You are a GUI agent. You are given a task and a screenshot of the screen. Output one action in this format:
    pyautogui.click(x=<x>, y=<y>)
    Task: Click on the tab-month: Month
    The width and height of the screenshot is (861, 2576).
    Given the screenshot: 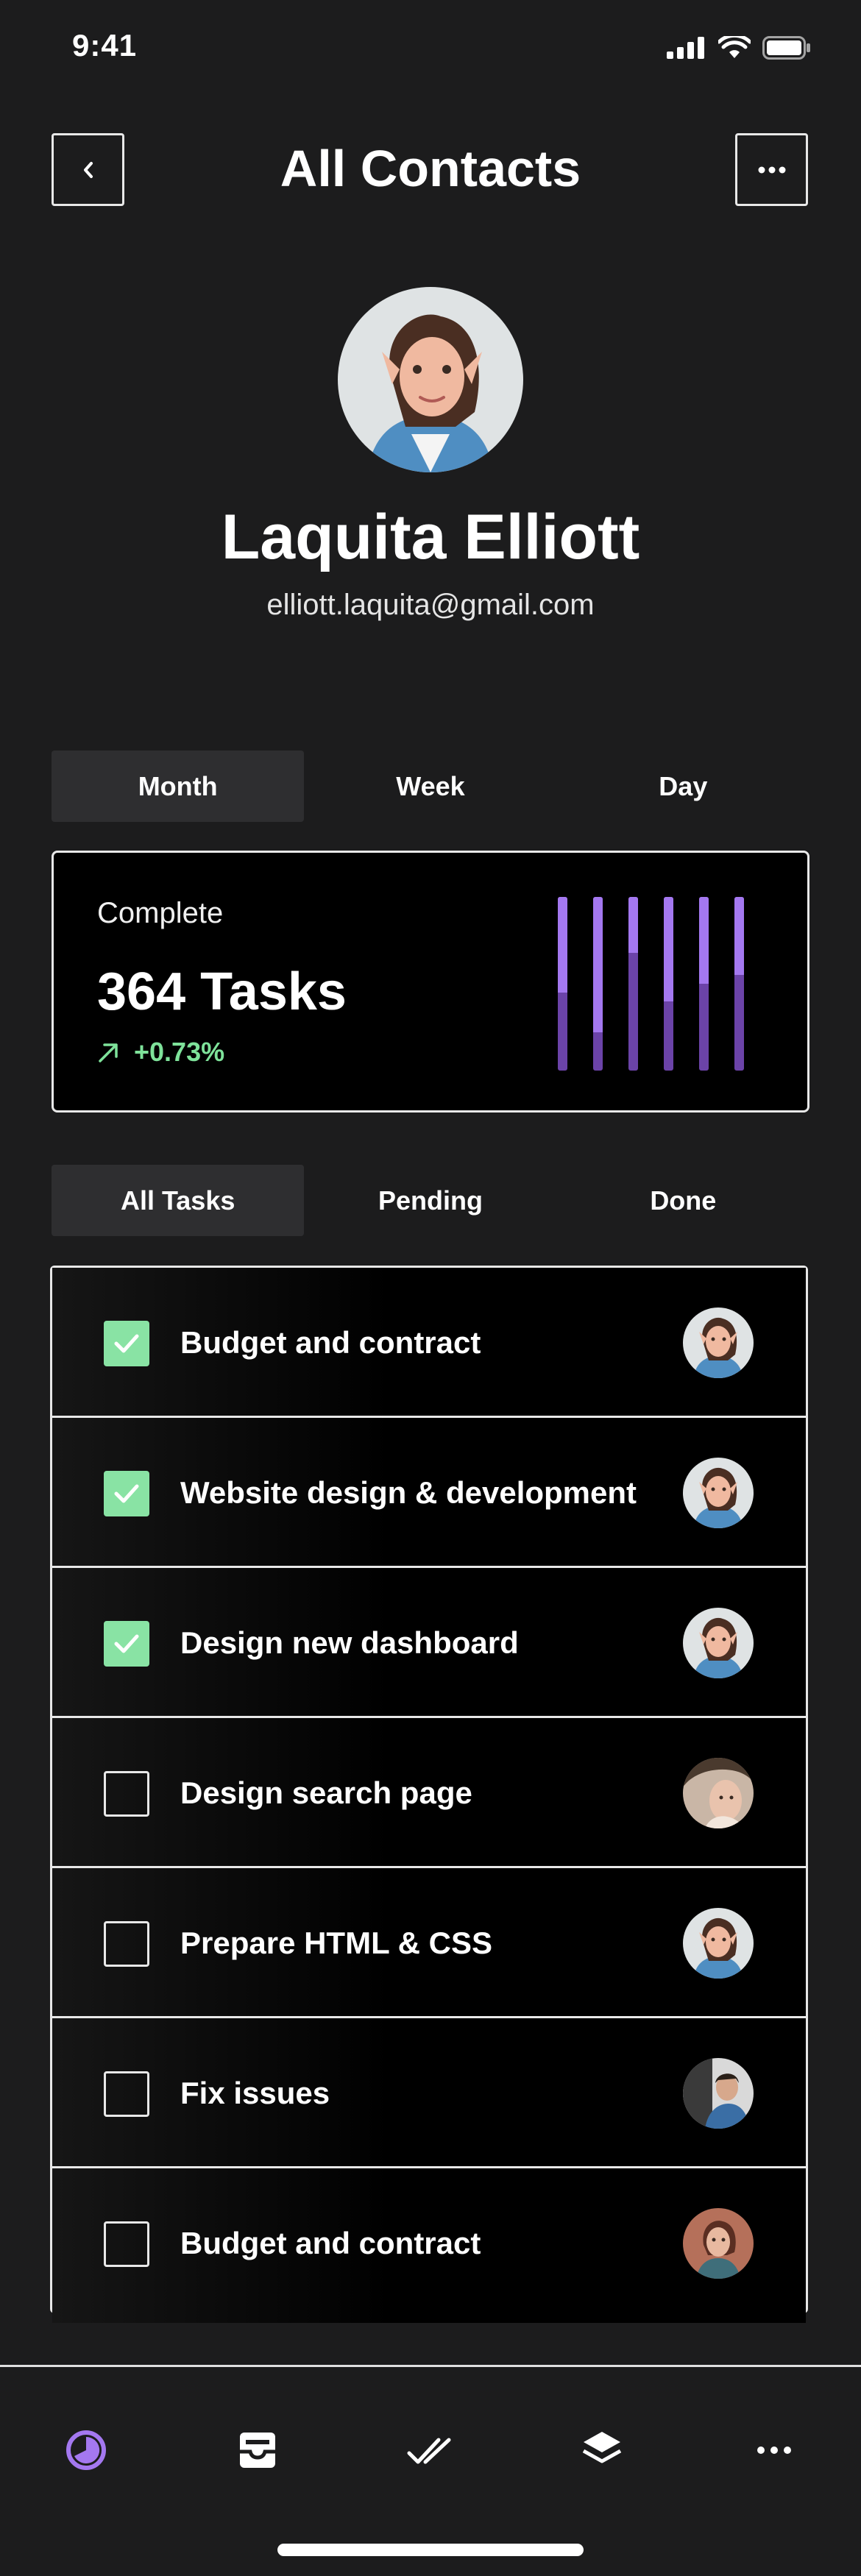 What is the action you would take?
    pyautogui.click(x=178, y=786)
    